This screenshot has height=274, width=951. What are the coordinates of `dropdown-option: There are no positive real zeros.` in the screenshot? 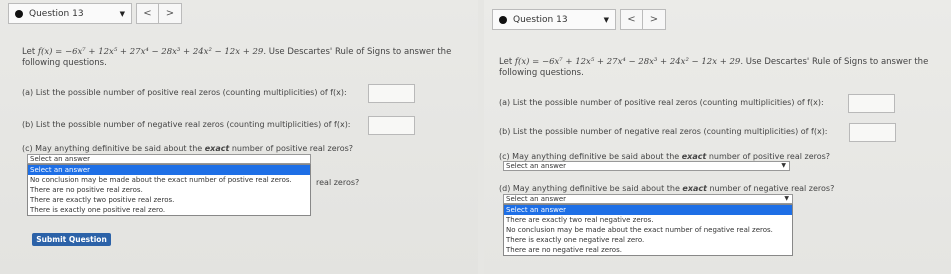 It's located at (169, 190).